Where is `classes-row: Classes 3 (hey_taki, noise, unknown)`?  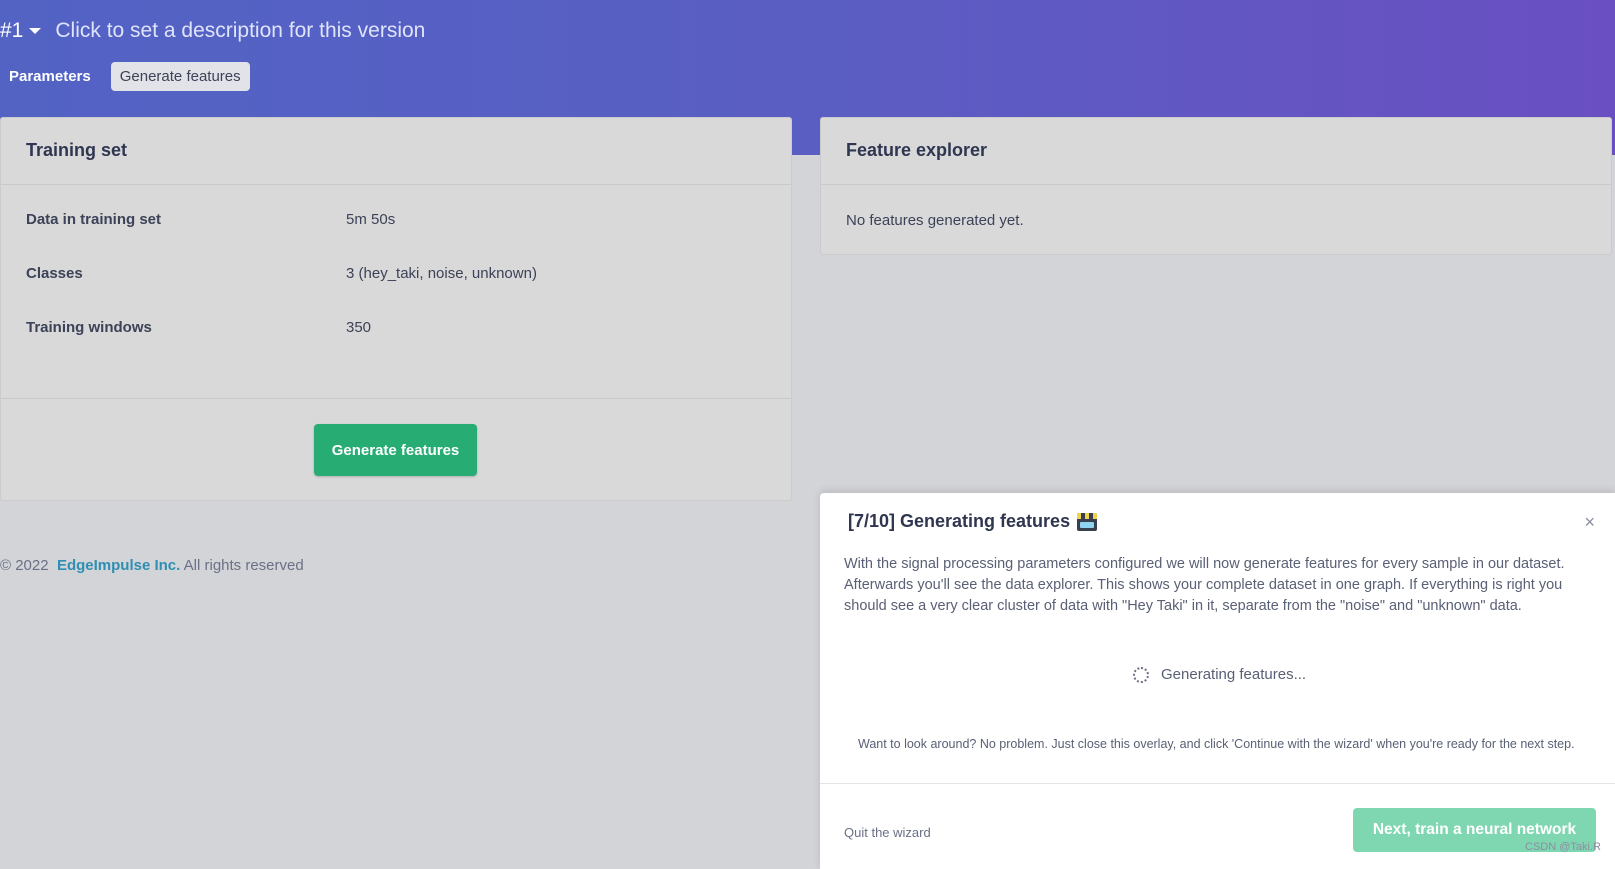 classes-row: Classes 3 (hey_taki, noise, unknown) is located at coordinates (386, 275).